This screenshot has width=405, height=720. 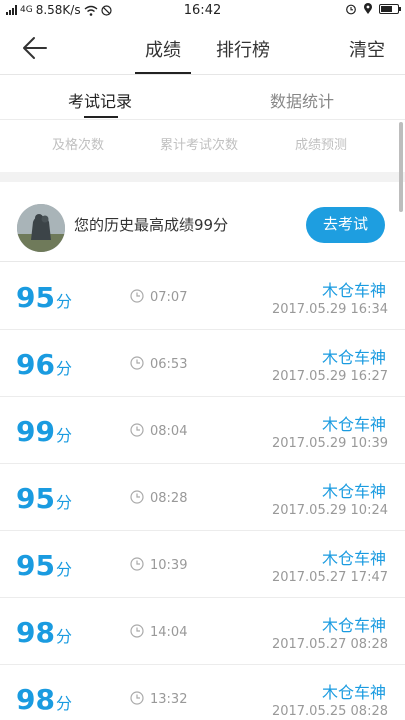 What do you see at coordinates (202, 430) in the screenshot?
I see `exam-record-row: 99分 08:04 木仓车神 2017.05.29 10:39` at bounding box center [202, 430].